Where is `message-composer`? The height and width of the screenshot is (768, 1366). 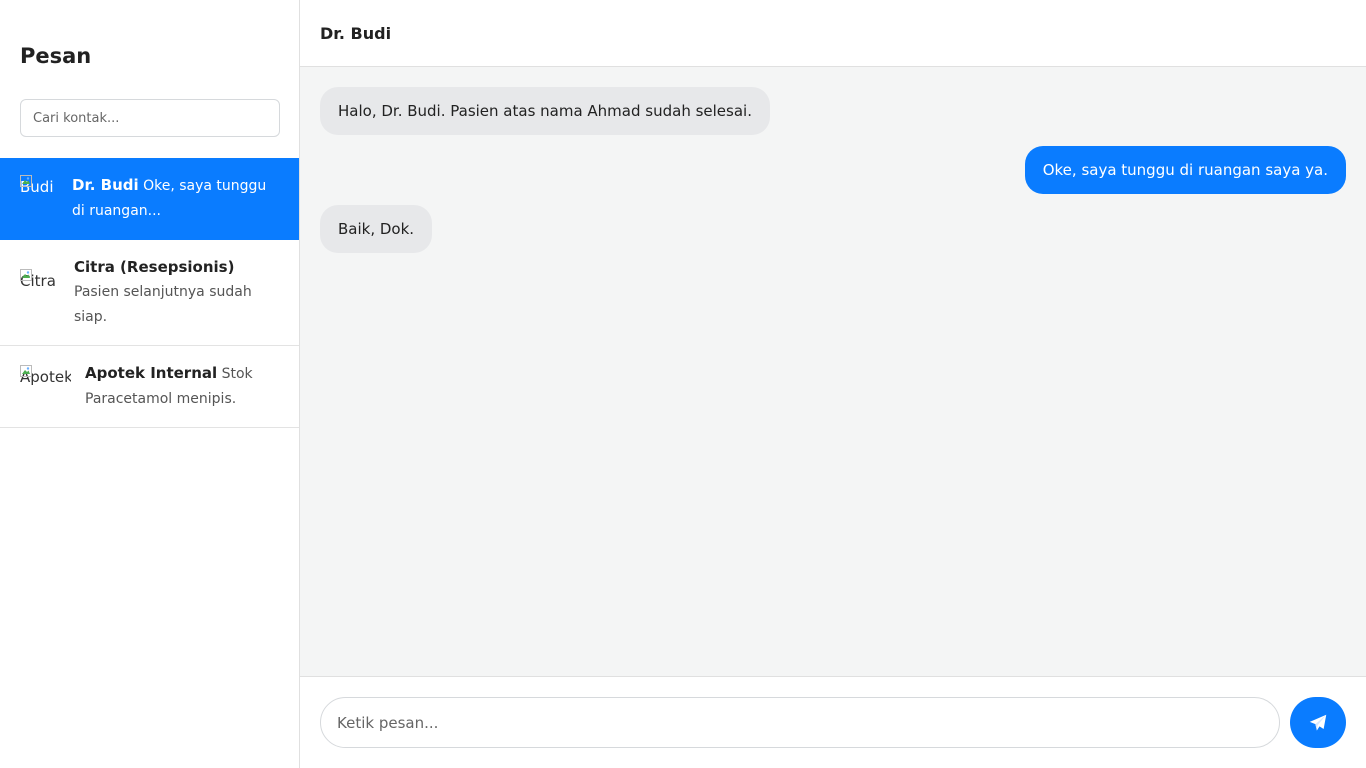
message-composer is located at coordinates (833, 722).